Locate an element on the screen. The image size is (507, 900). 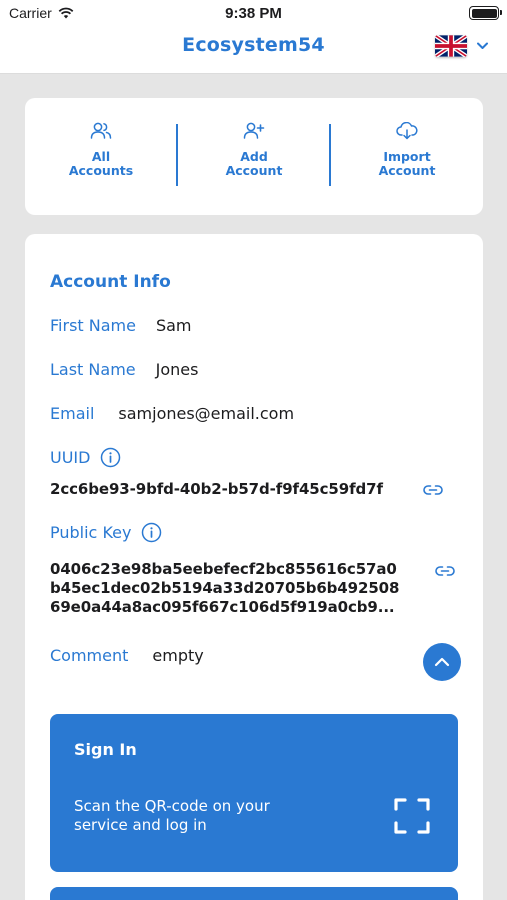
all-accounts-button: All Accounts is located at coordinates (101, 157).